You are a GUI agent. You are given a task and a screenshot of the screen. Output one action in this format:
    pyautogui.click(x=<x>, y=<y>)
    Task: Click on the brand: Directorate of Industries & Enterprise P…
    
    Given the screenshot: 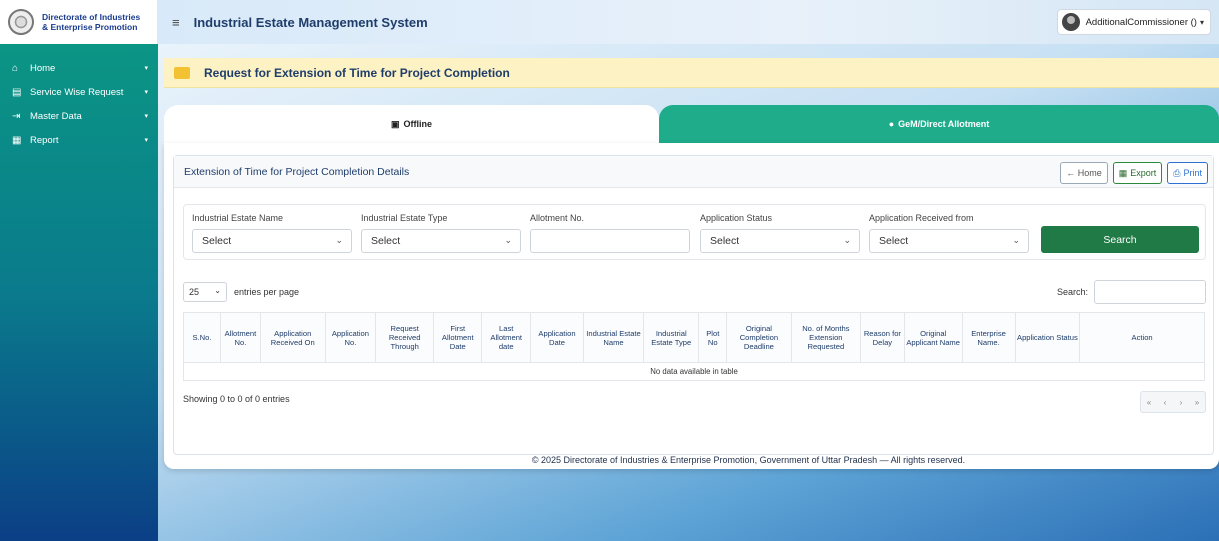 What is the action you would take?
    pyautogui.click(x=79, y=22)
    